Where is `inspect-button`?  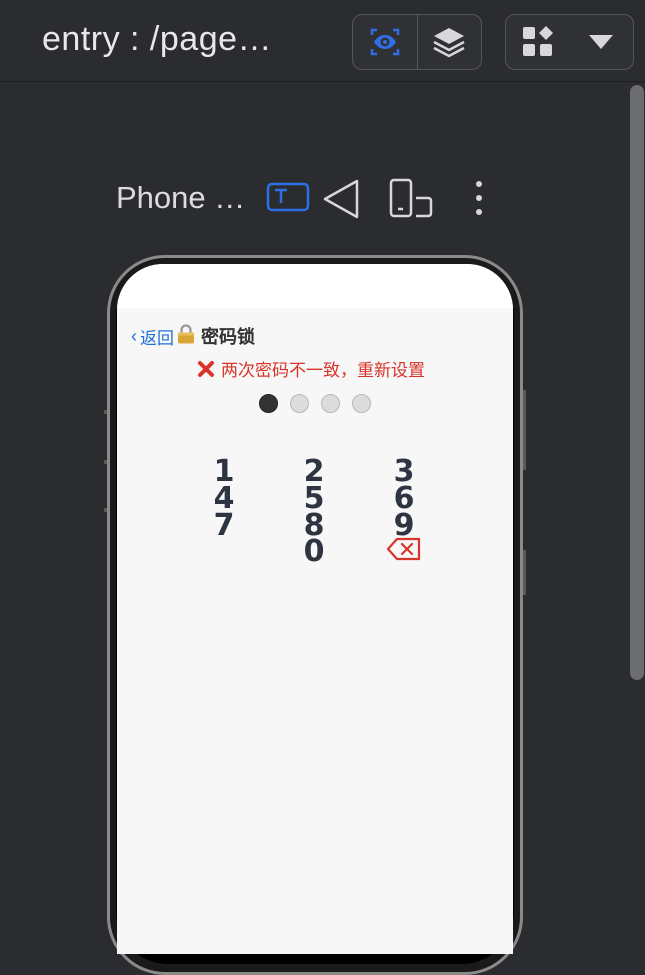 inspect-button is located at coordinates (385, 42).